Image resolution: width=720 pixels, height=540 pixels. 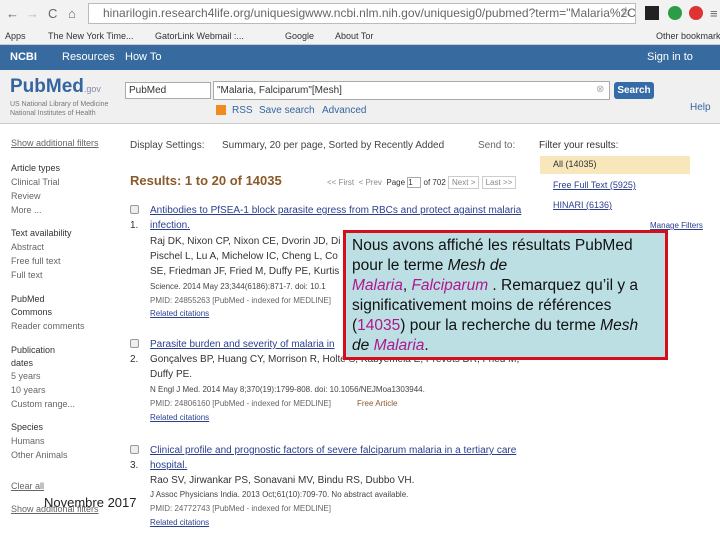 What do you see at coordinates (287, 110) in the screenshot?
I see `save-search-link: Save search` at bounding box center [287, 110].